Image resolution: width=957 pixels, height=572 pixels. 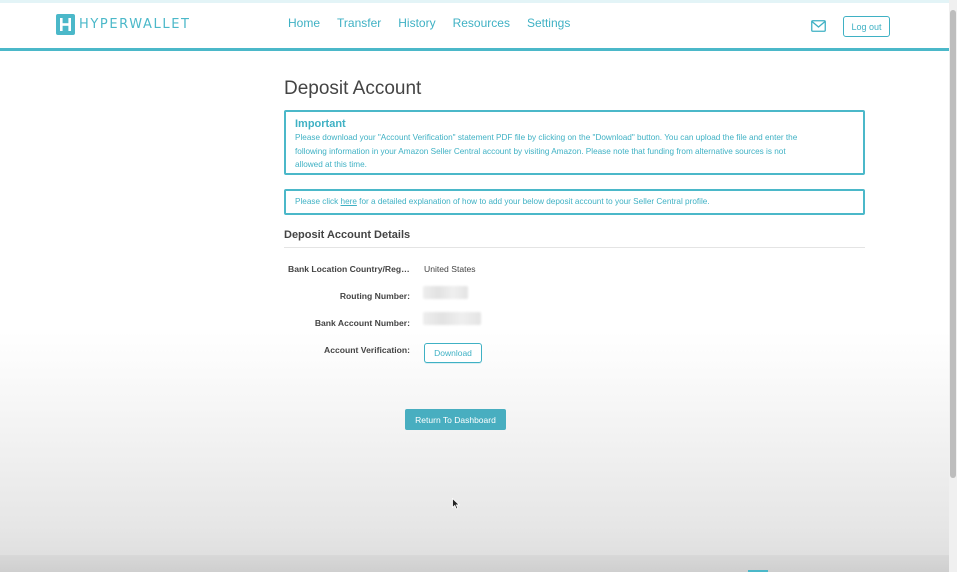 What do you see at coordinates (367, 350) in the screenshot?
I see `account-verification-label: Account Verification:` at bounding box center [367, 350].